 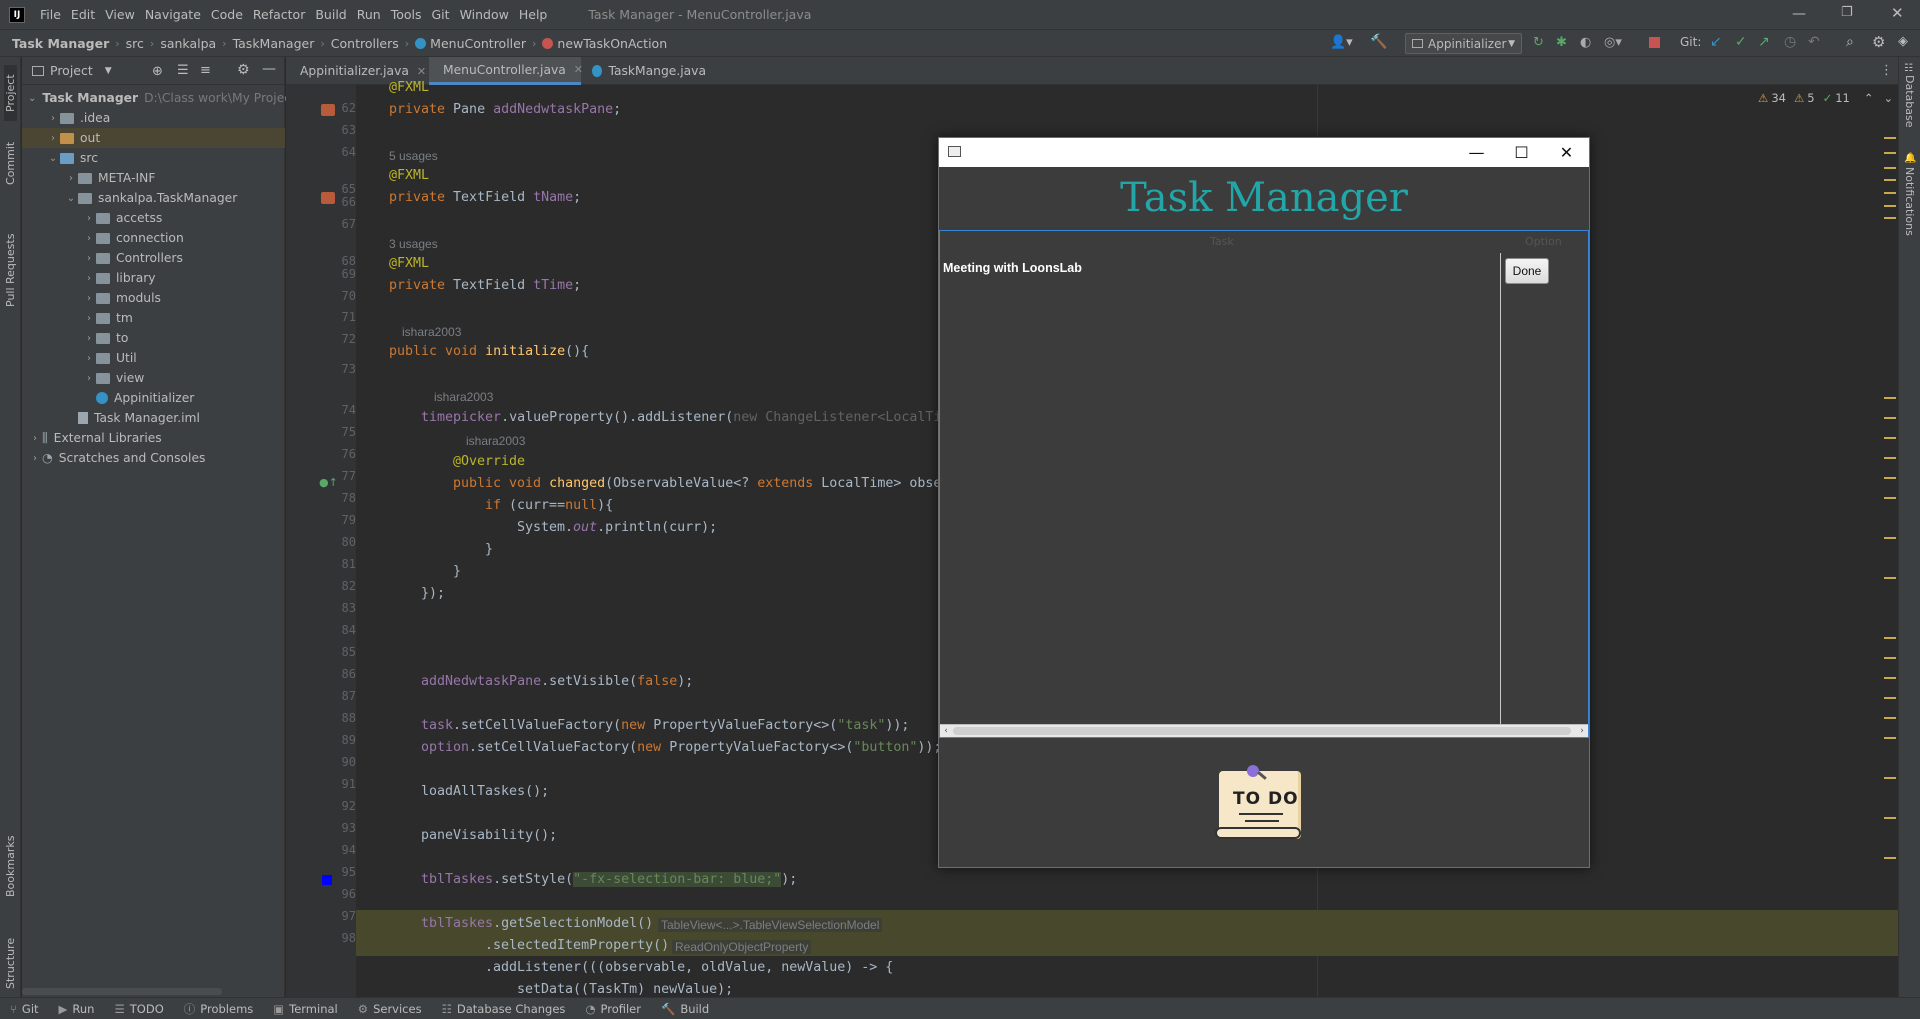 What do you see at coordinates (504, 1009) in the screenshot?
I see `tool-database-changes: ☷ Database Changes` at bounding box center [504, 1009].